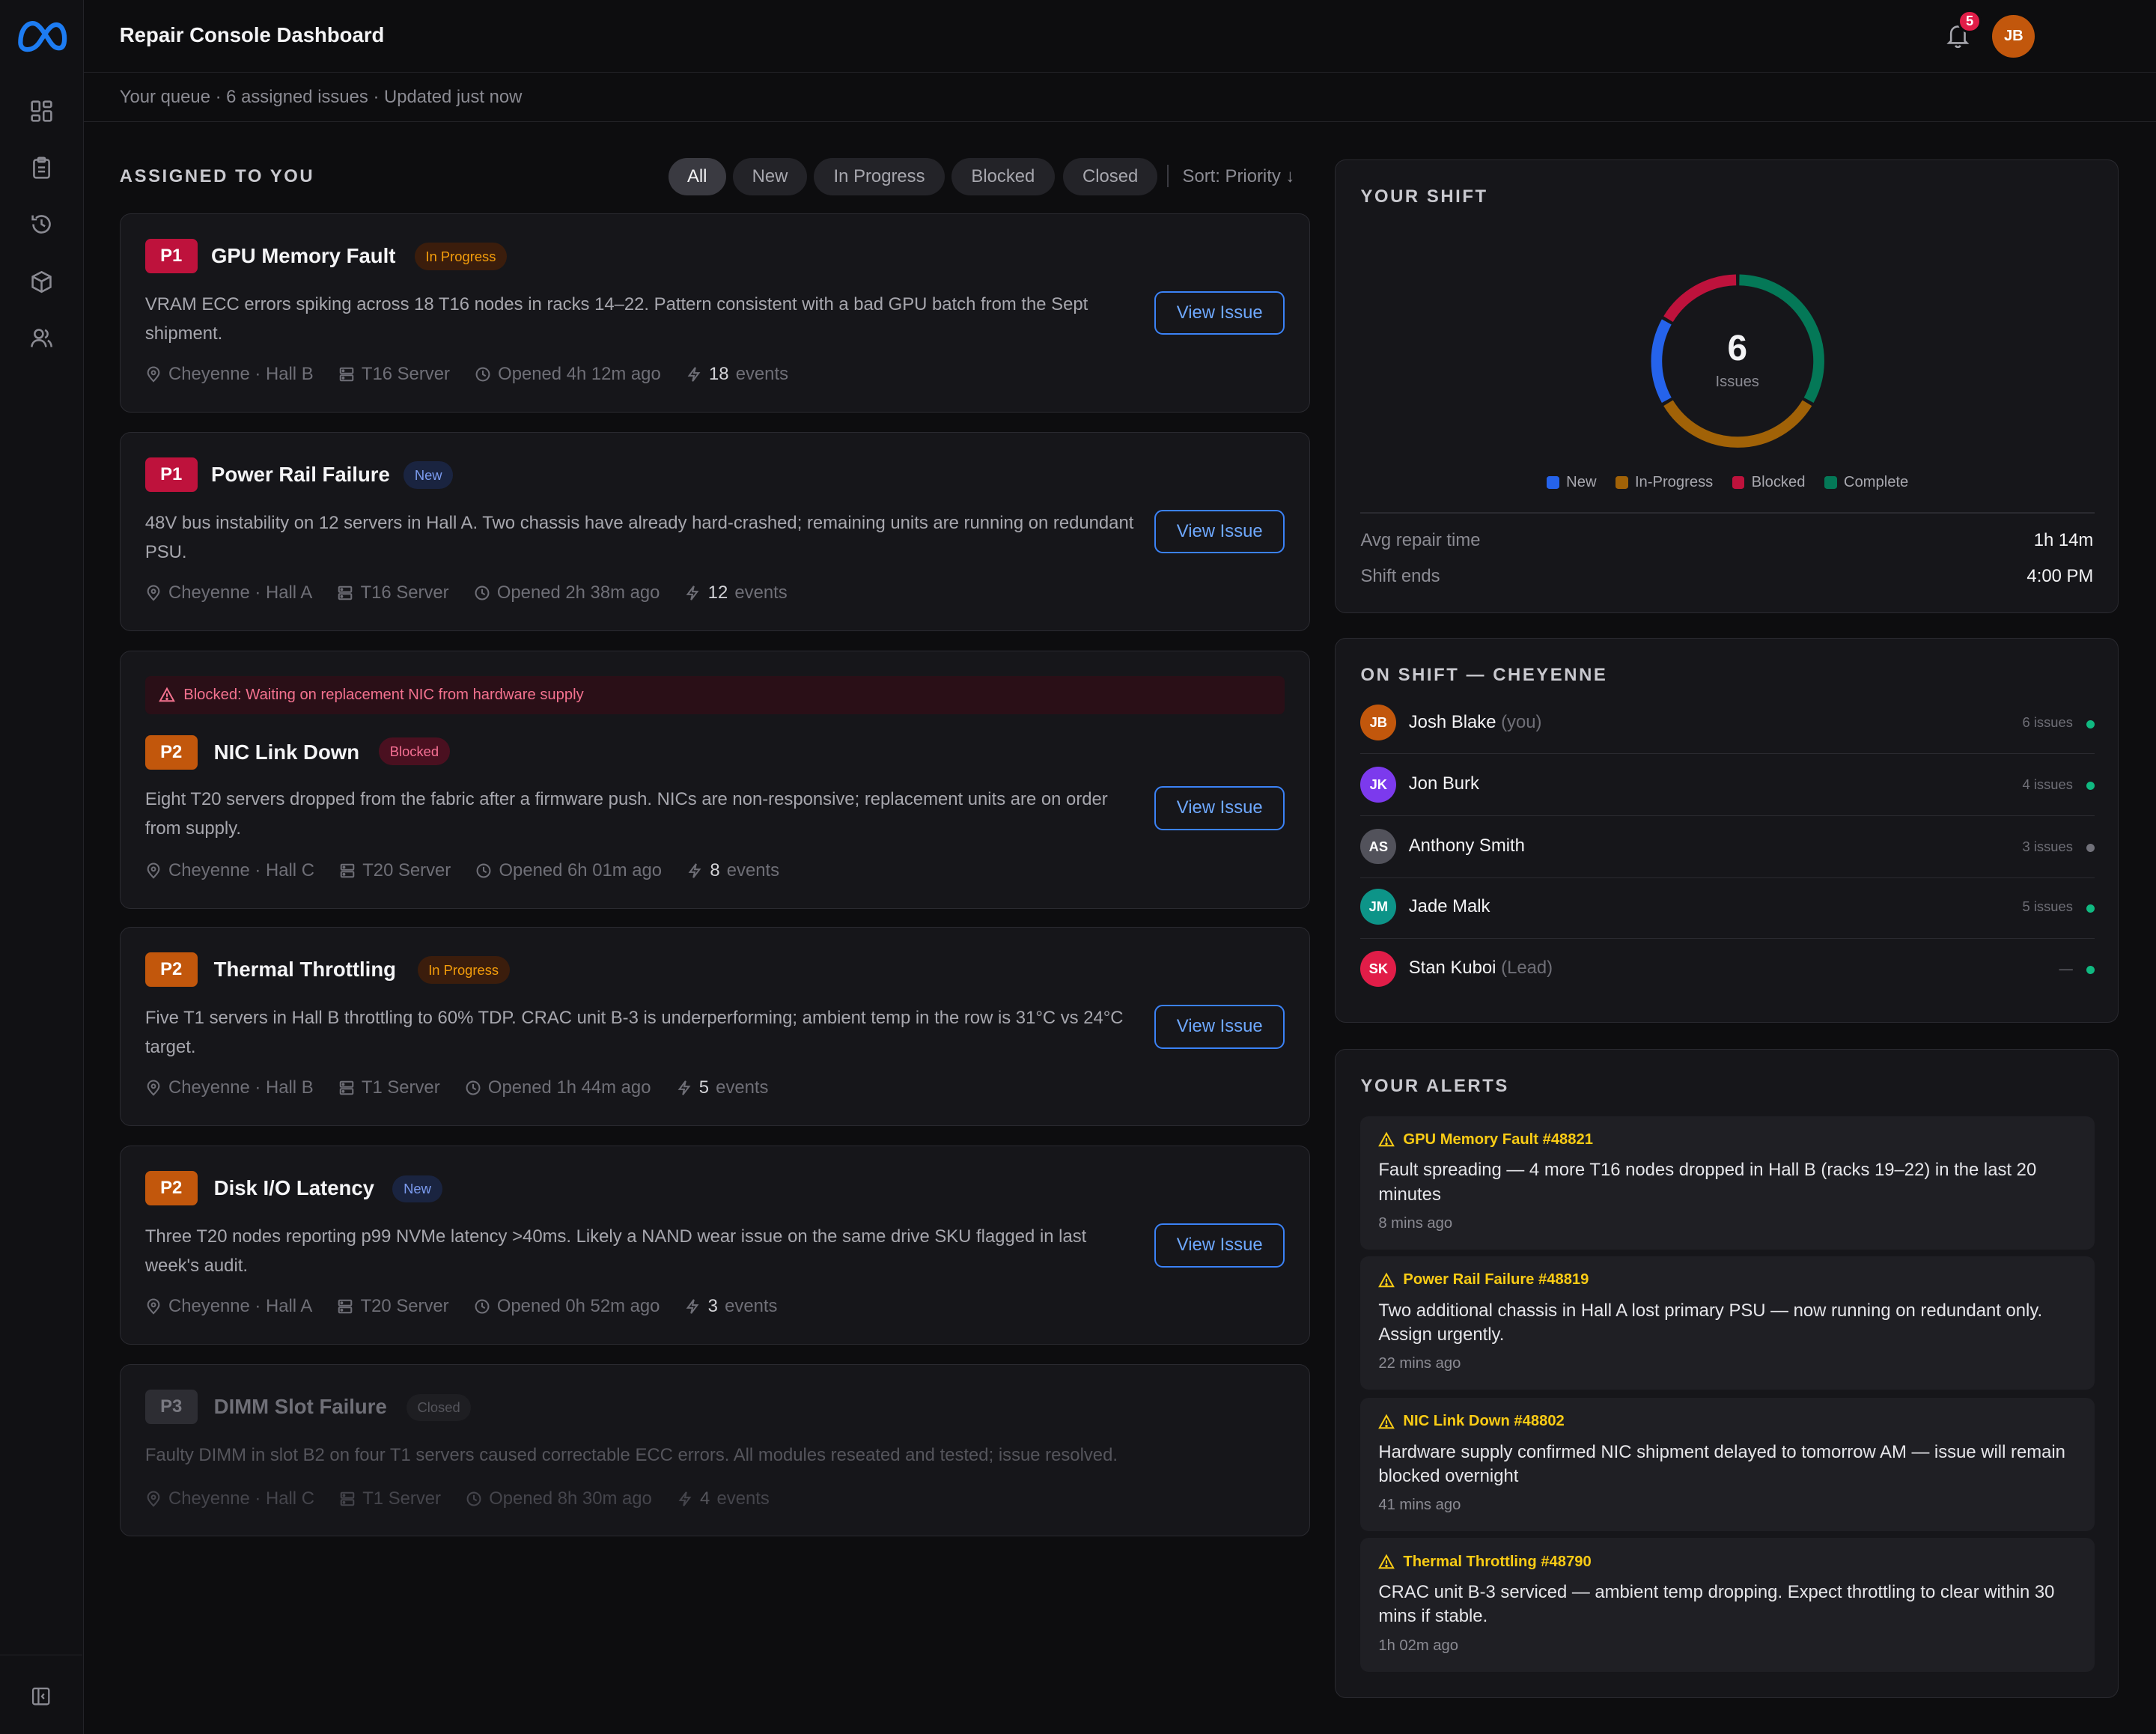  I want to click on member-issue-count: —, so click(2066, 968).